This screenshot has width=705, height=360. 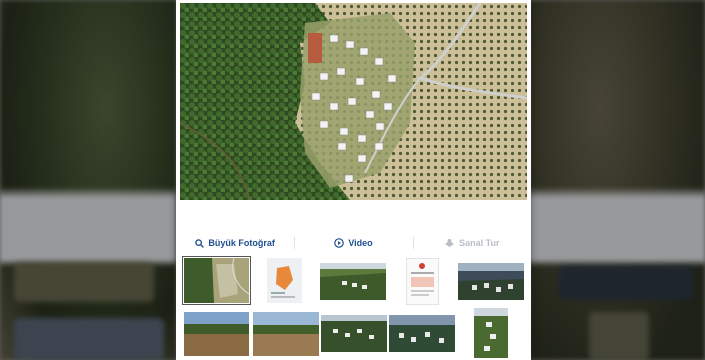 I want to click on large-photo-label: Büyük Fotoğraf, so click(x=241, y=243).